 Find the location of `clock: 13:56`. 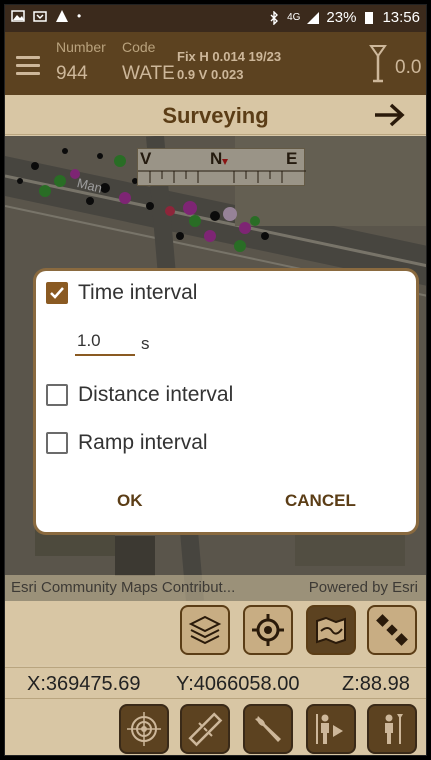

clock: 13:56 is located at coordinates (401, 17).